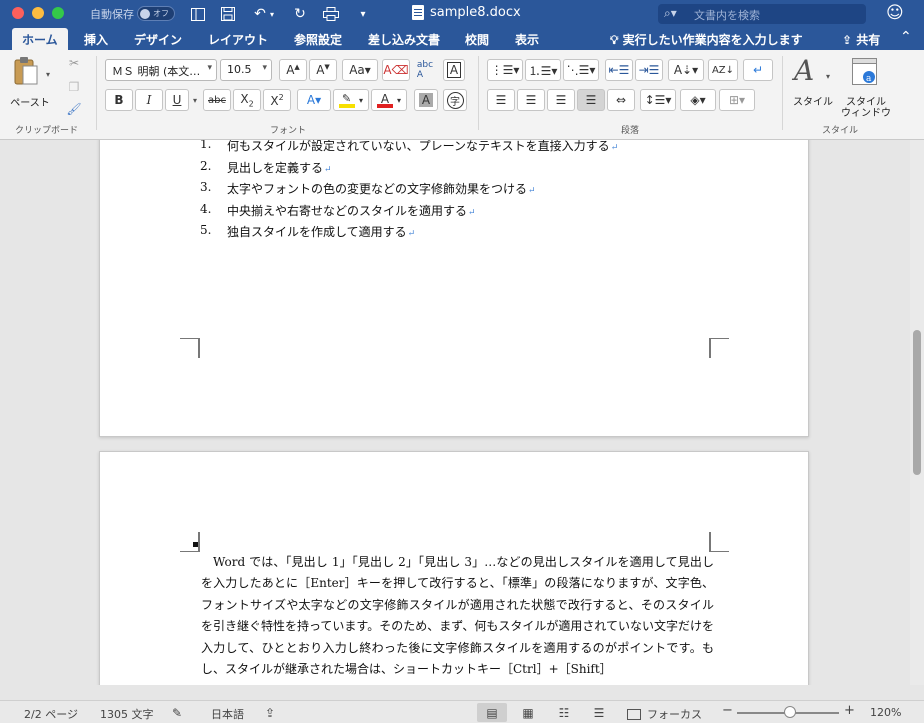 This screenshot has height=723, width=924. I want to click on bold-button: B, so click(119, 100).